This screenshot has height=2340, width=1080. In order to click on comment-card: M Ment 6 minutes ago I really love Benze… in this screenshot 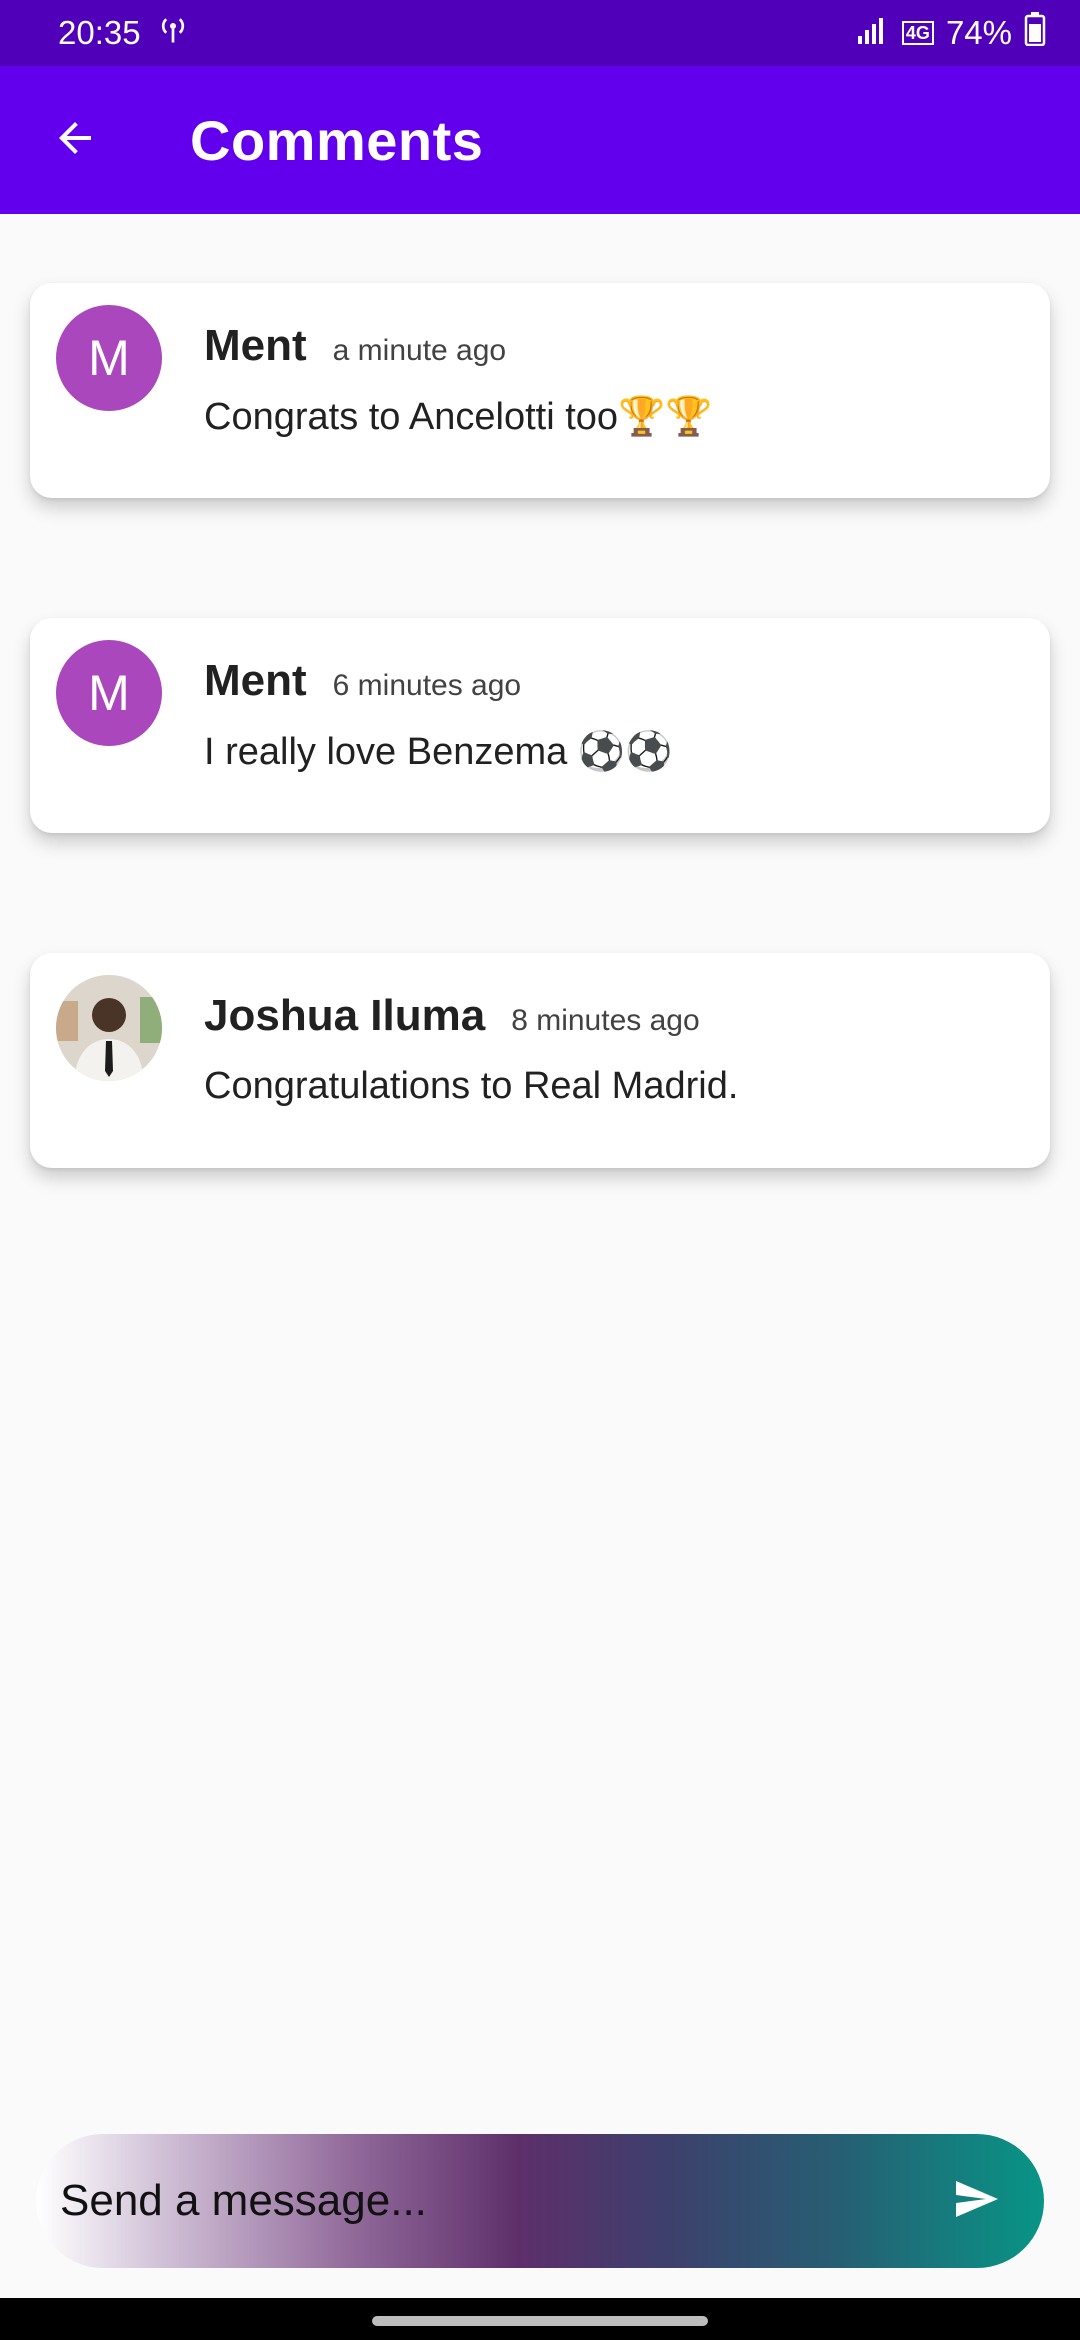, I will do `click(540, 725)`.